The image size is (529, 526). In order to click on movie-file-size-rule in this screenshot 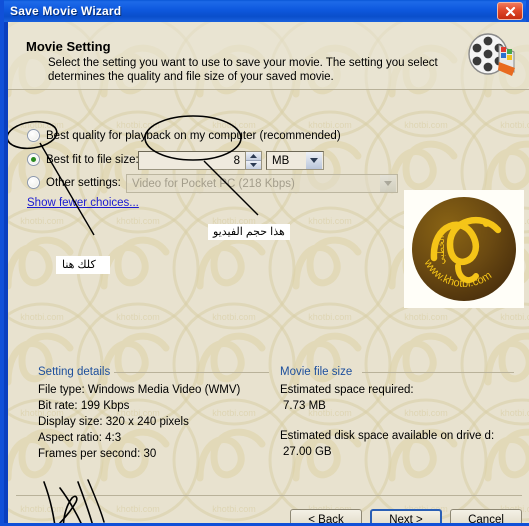, I will do `click(438, 372)`.